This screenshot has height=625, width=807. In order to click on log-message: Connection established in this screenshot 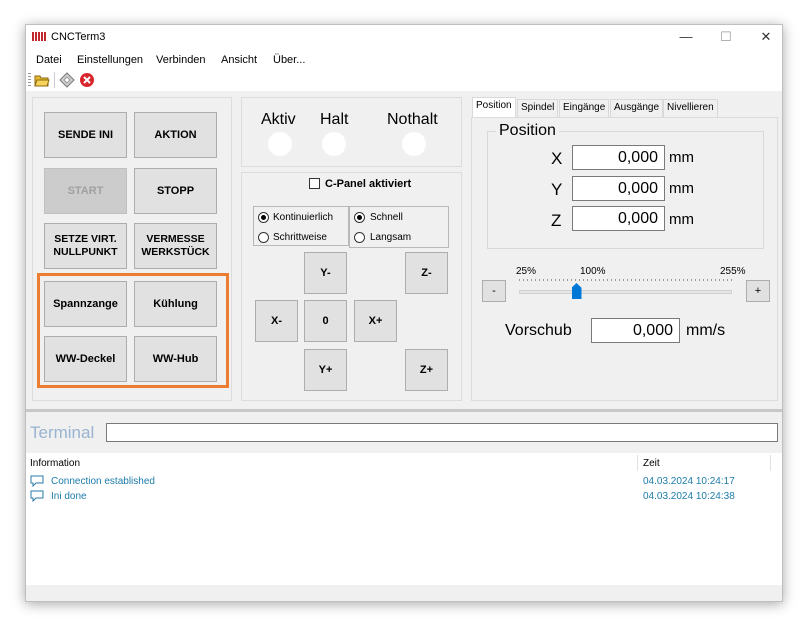, I will do `click(103, 481)`.